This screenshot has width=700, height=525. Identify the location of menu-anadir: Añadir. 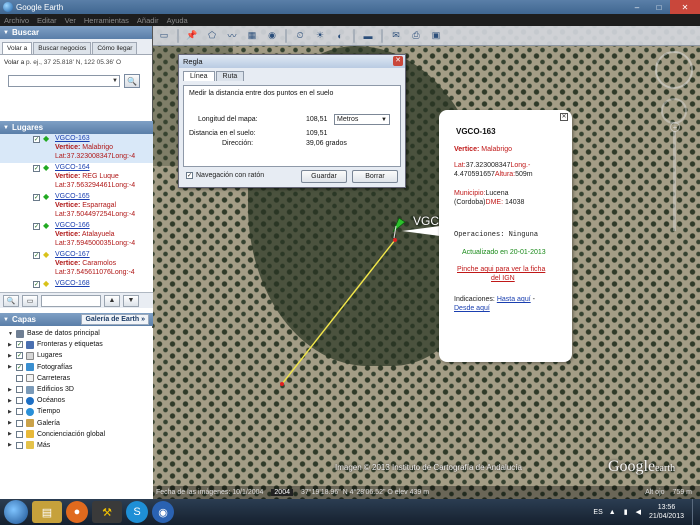
(148, 20).